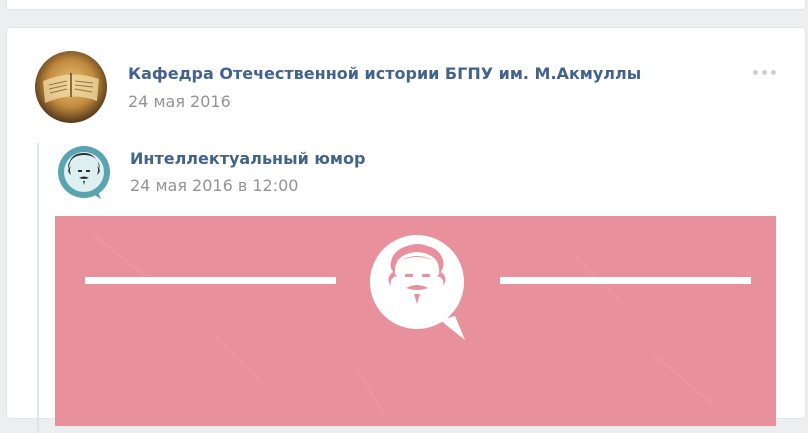 The image size is (808, 433). I want to click on repost-source-avatar, so click(84, 172).